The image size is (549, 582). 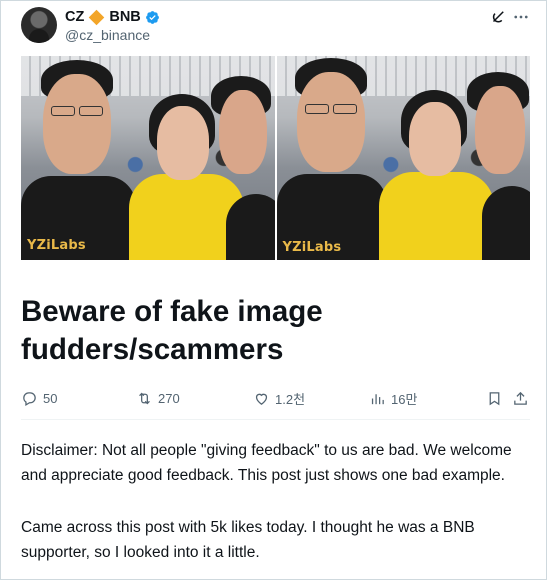 I want to click on views-button: 16만, so click(x=393, y=398).